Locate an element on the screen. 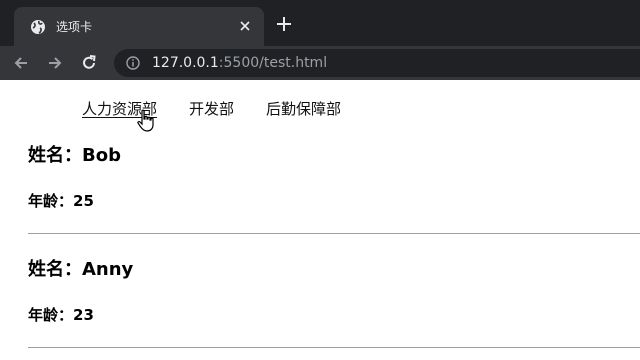  browser-toolbar: 127.0.0.1:5500/test.html is located at coordinates (320, 63).